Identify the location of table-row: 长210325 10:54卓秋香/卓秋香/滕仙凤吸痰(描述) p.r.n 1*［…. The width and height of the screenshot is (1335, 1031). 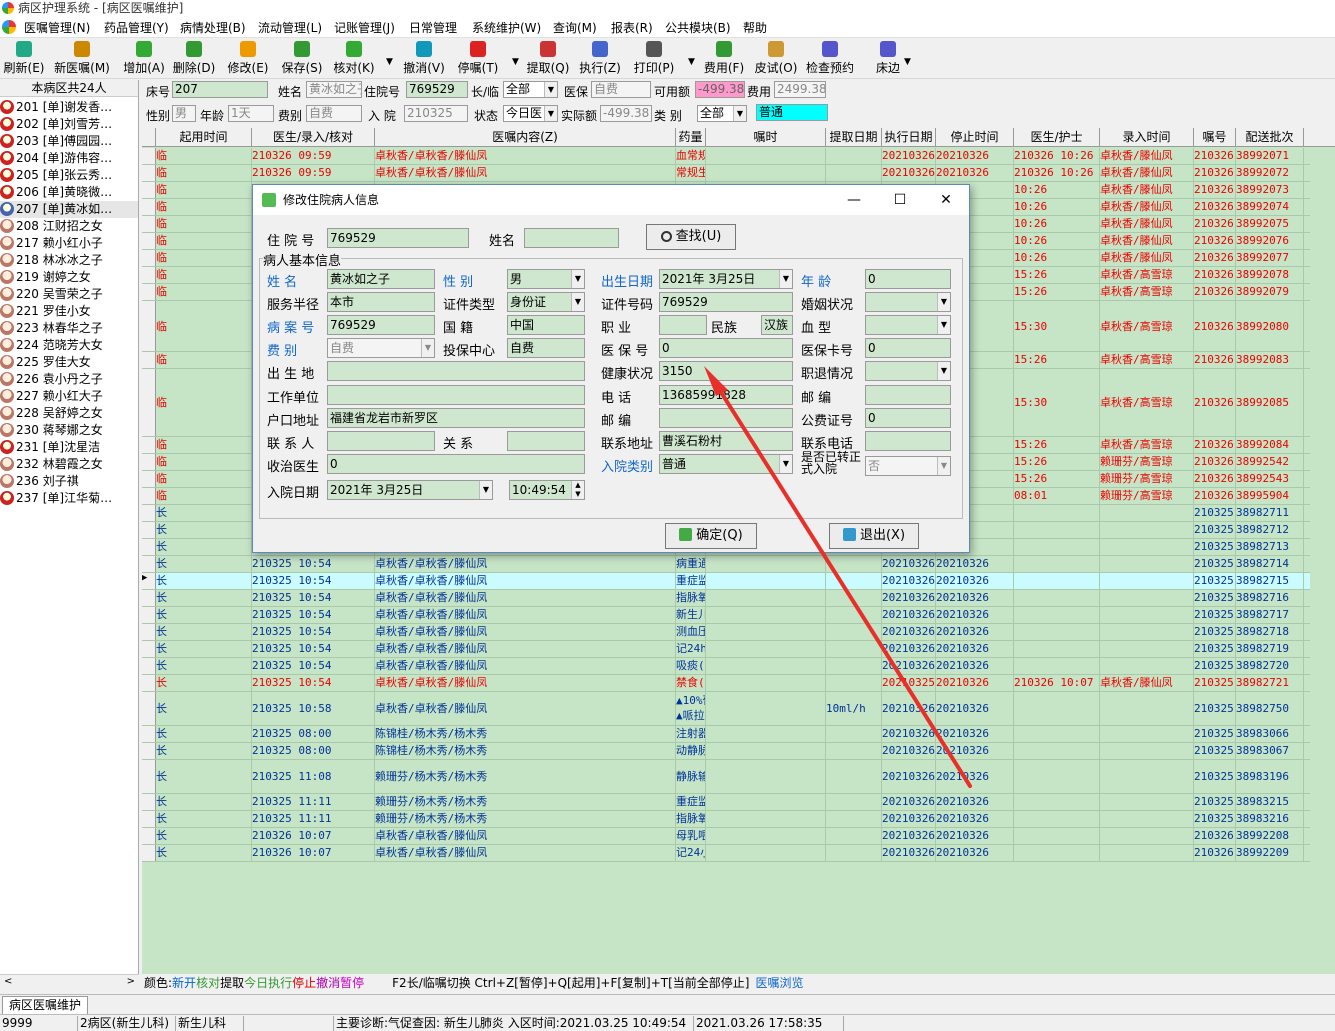
(726, 666).